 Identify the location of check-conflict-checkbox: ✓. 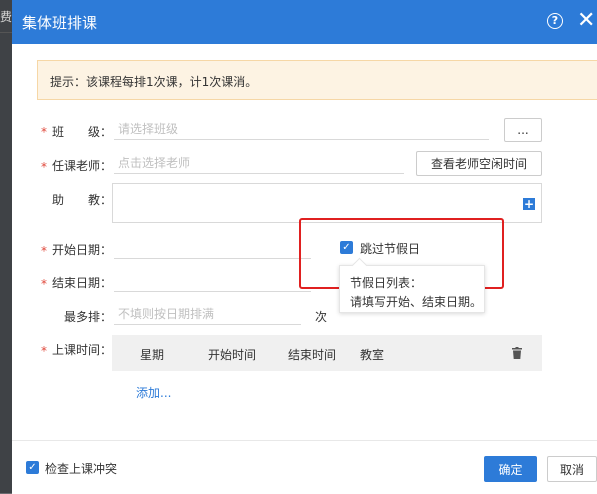
(32, 467).